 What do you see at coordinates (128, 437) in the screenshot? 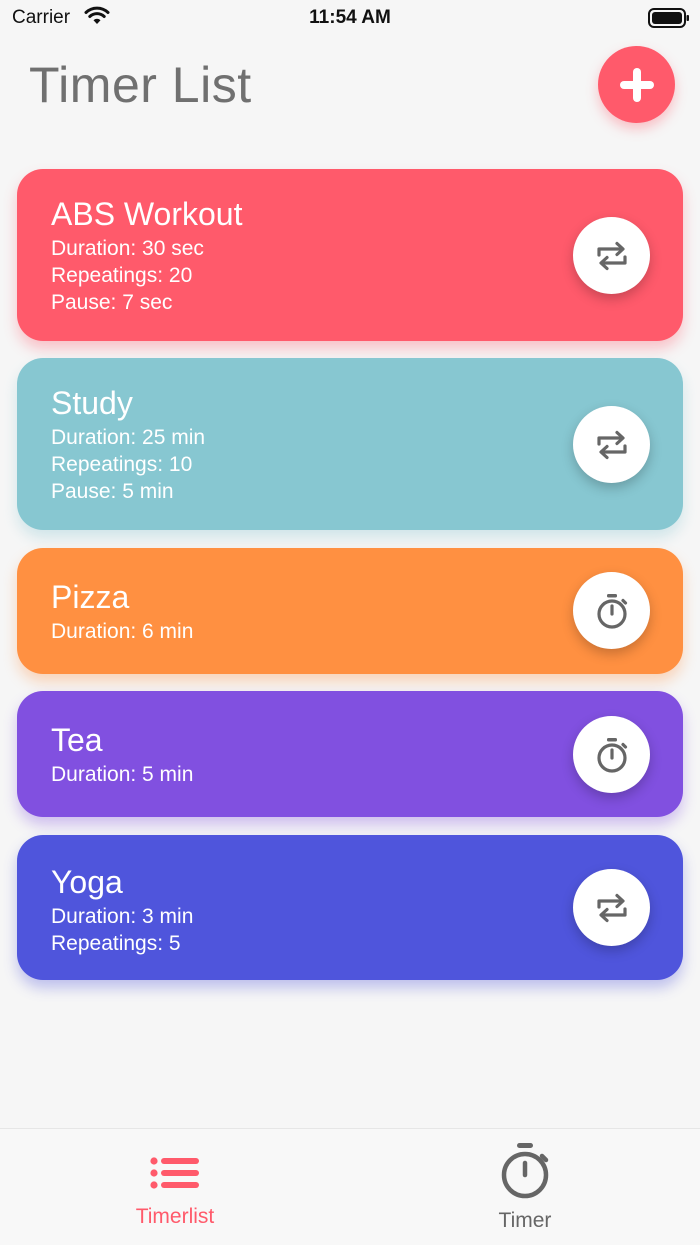
I see `timer-duration: Duration: 25 min` at bounding box center [128, 437].